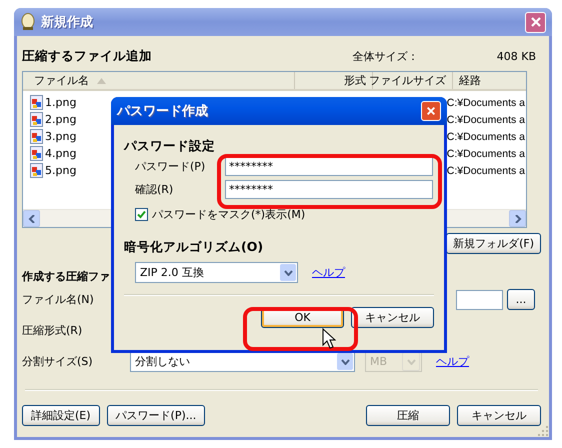  What do you see at coordinates (516, 56) in the screenshot?
I see `total-size-value: 408 KB` at bounding box center [516, 56].